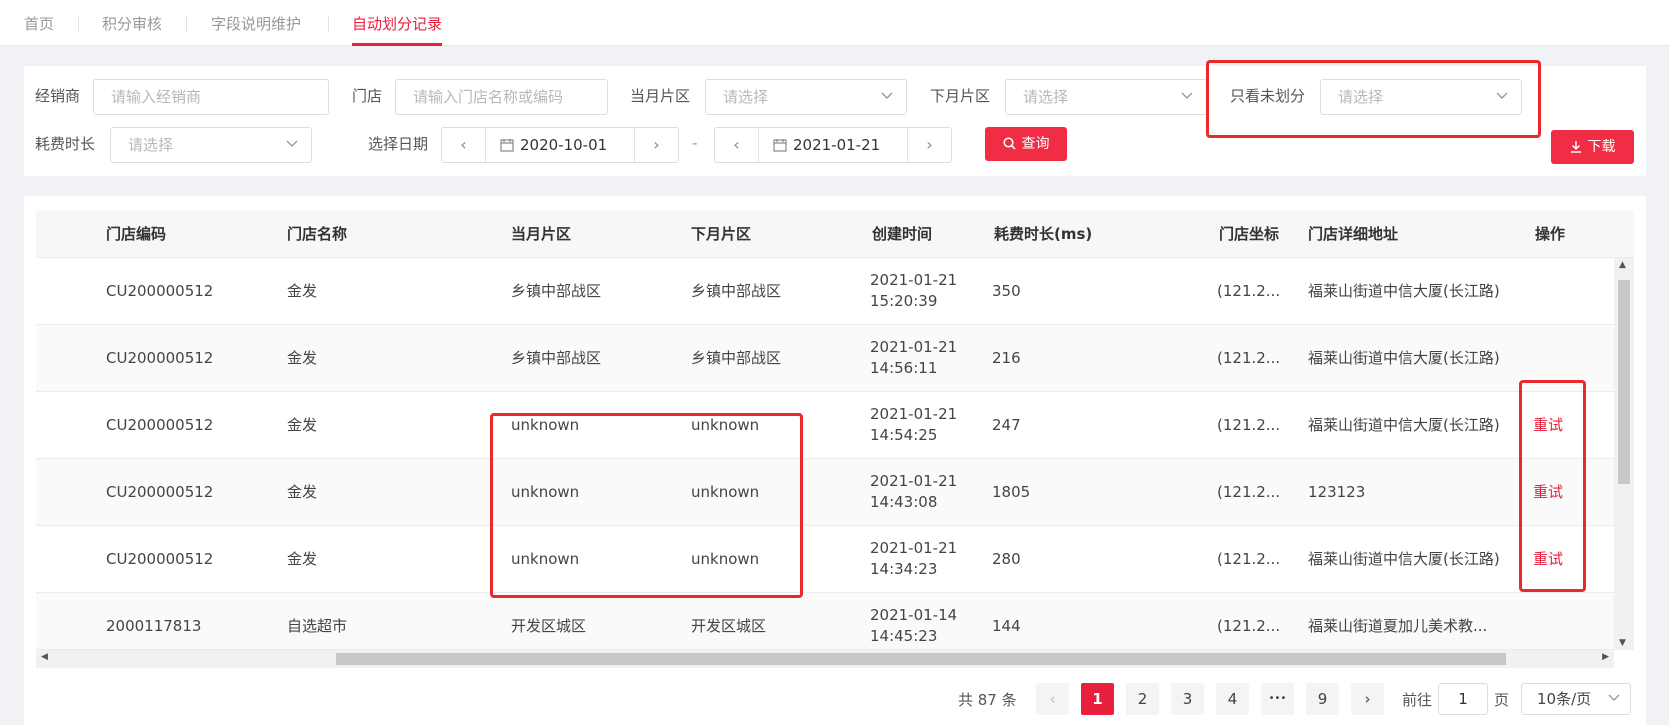 This screenshot has height=725, width=1669. I want to click on cell-store-code: CU200000512, so click(160, 425).